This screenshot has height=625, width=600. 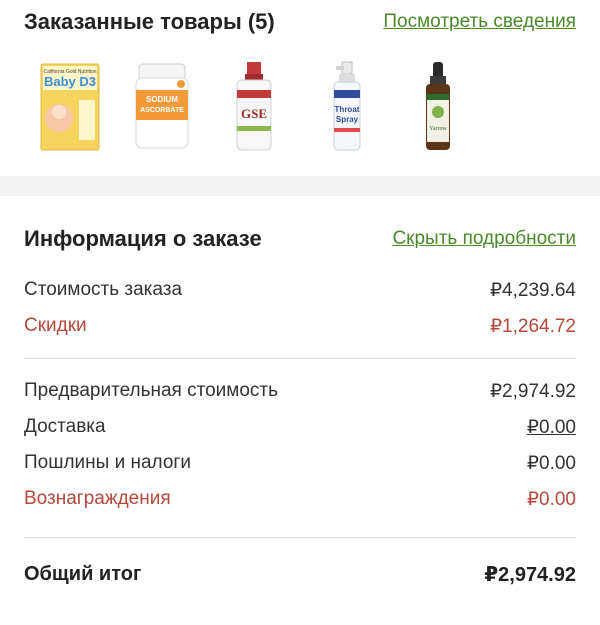 I want to click on gse-bottle-icon: GSE, so click(x=254, y=106).